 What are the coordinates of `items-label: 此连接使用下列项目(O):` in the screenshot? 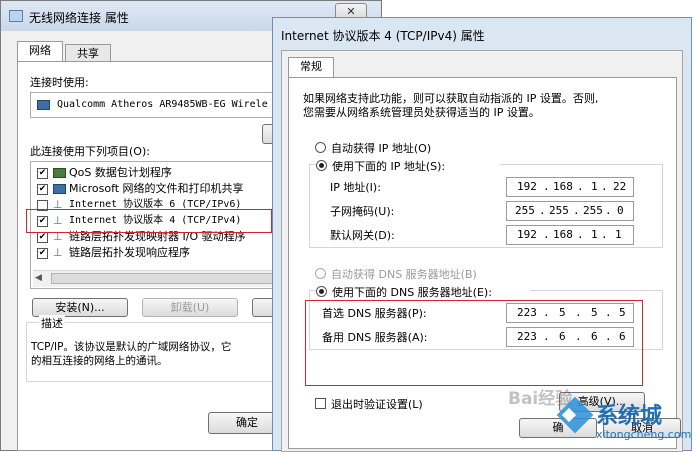 It's located at (90, 151).